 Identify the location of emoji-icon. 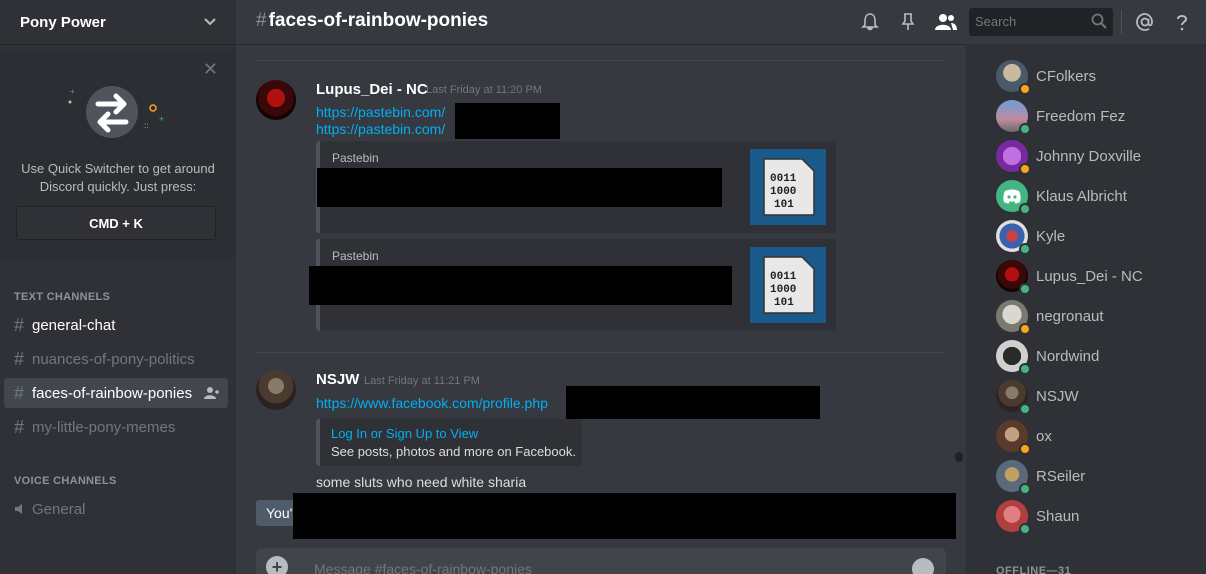
(923, 566).